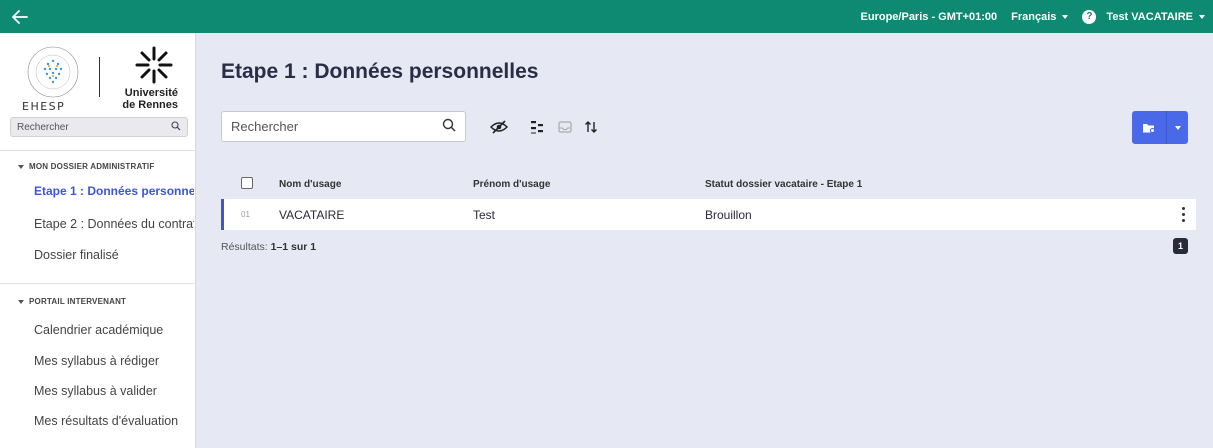  What do you see at coordinates (1183, 214) in the screenshot?
I see `more-vertical-icon` at bounding box center [1183, 214].